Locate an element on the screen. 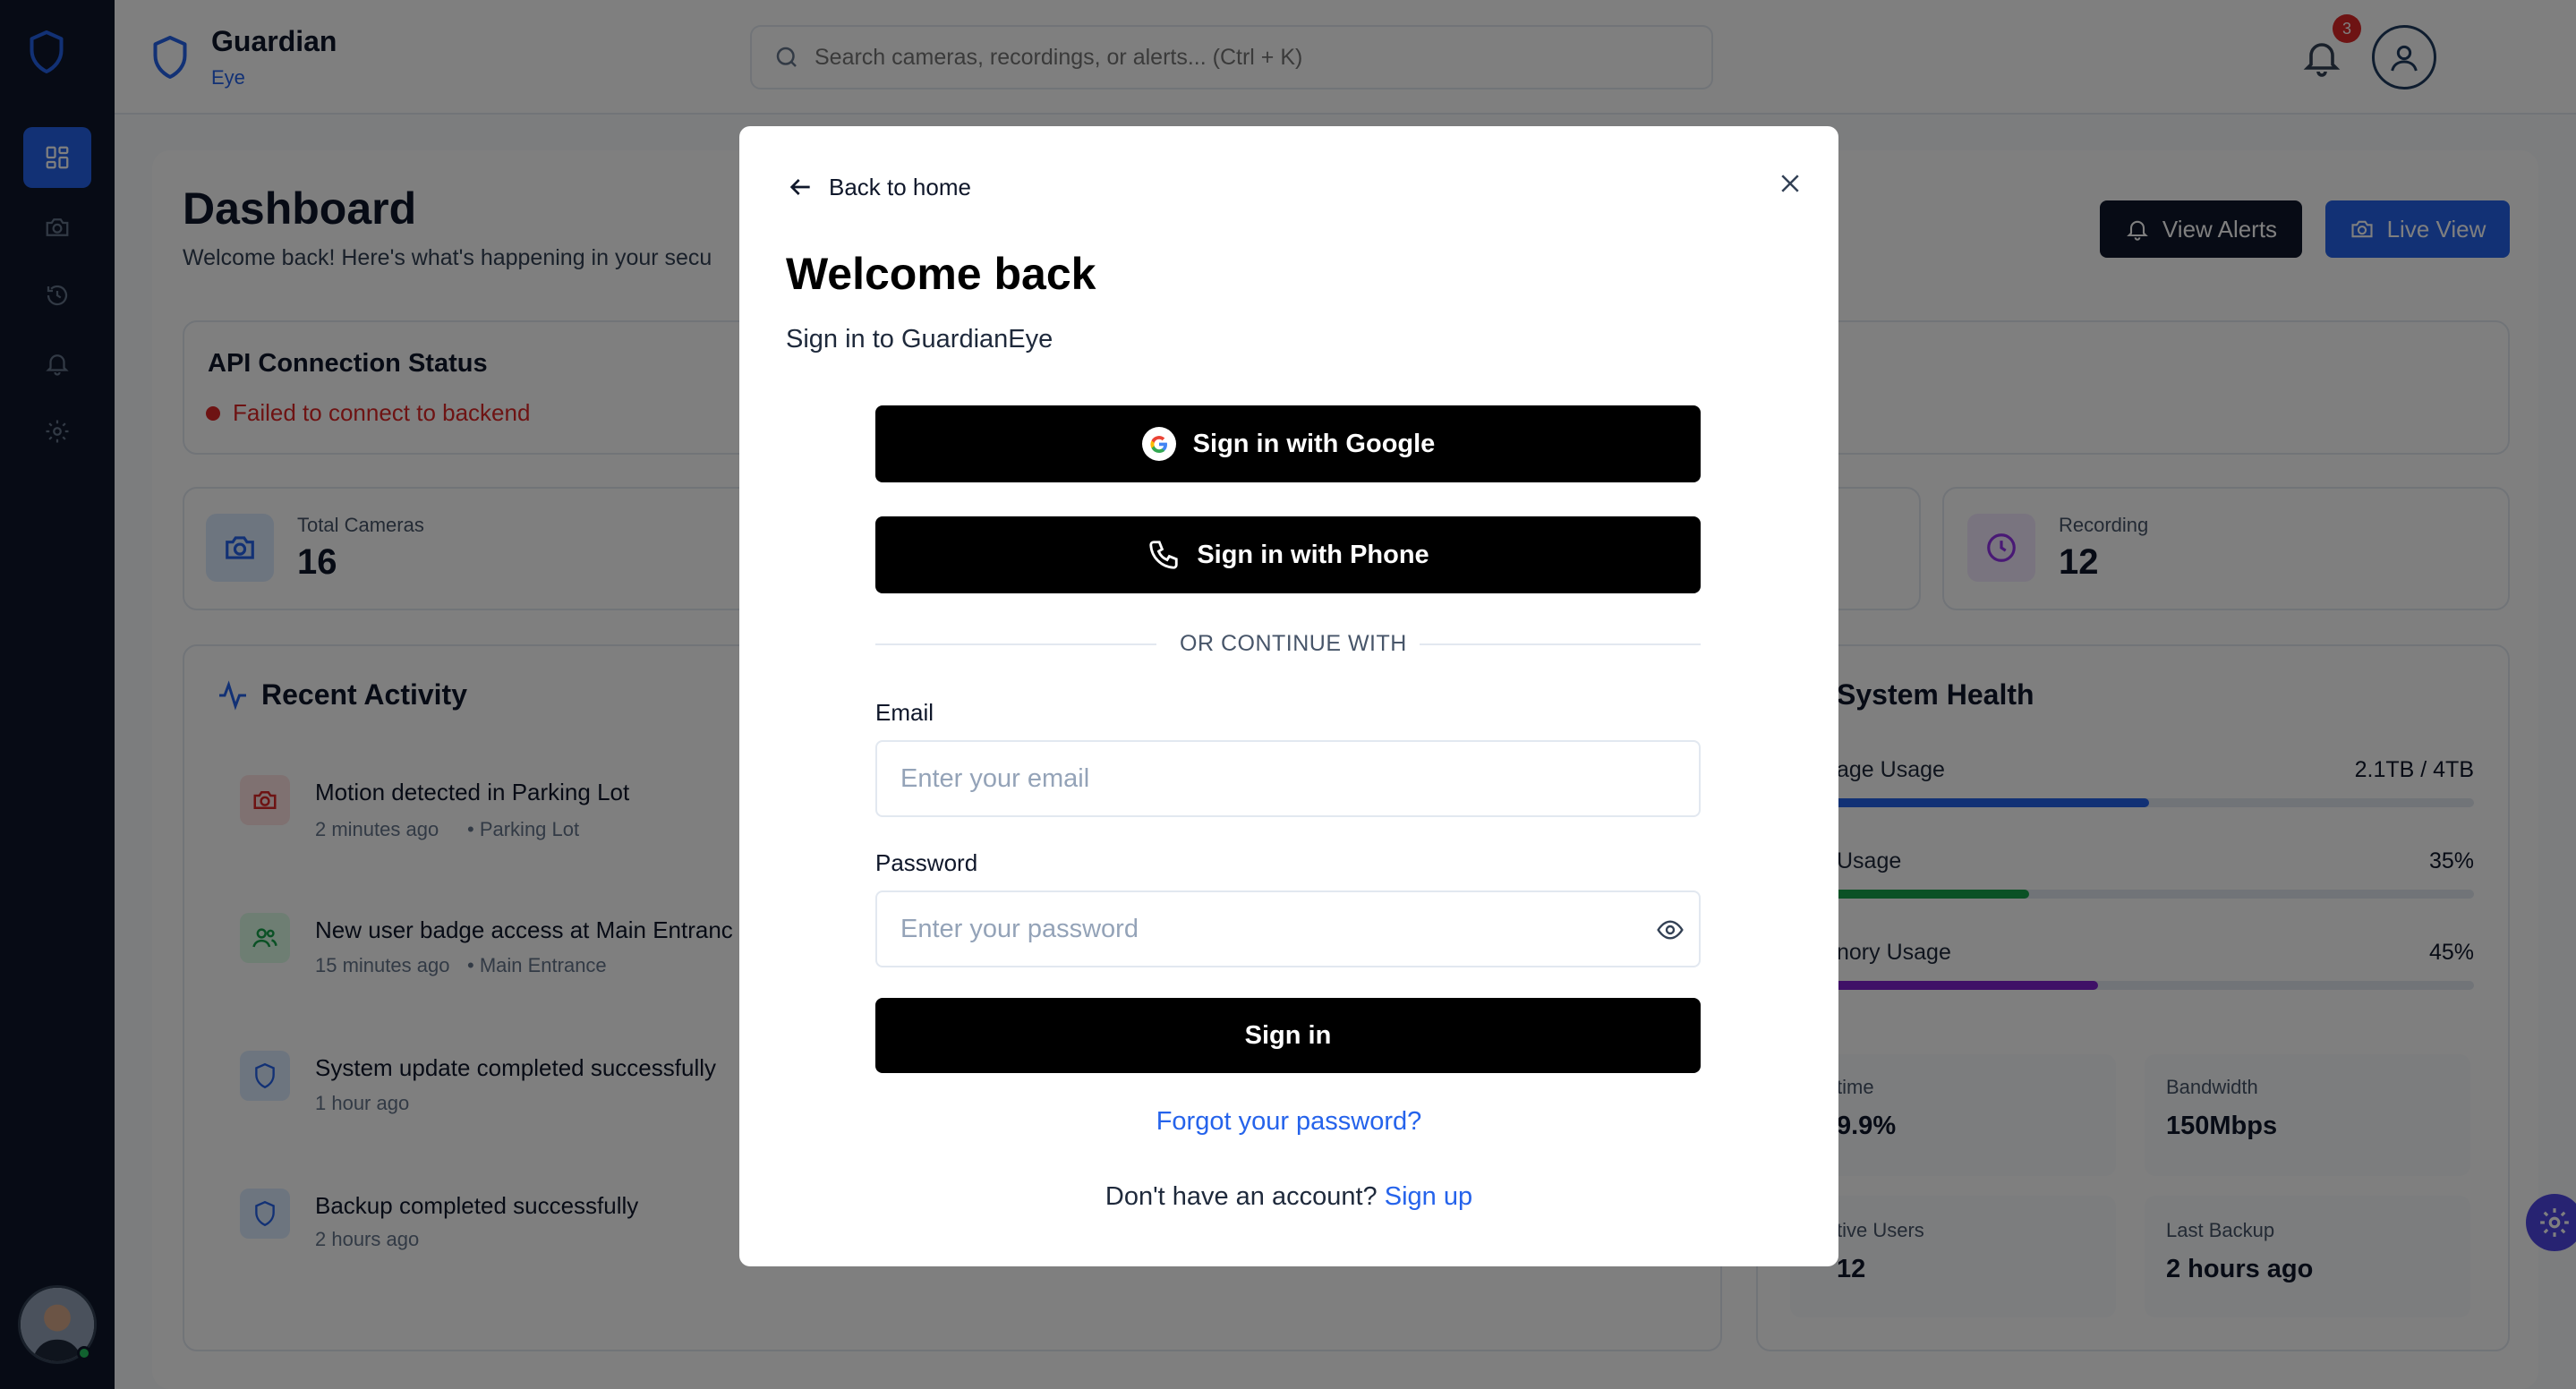 The width and height of the screenshot is (2576, 1389). sign-in-submit-button: Sign in is located at coordinates (1288, 1035).